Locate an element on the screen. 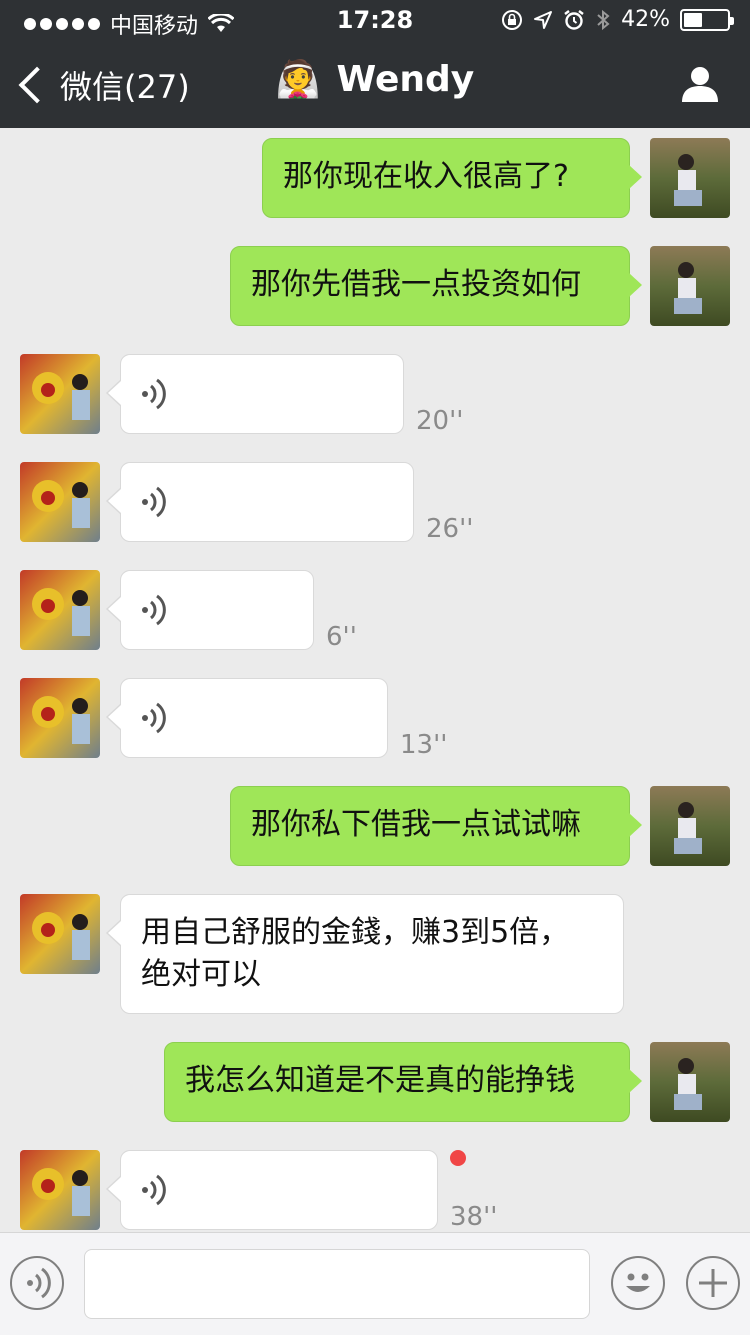  contact-emoji: 👰 is located at coordinates (298, 79).